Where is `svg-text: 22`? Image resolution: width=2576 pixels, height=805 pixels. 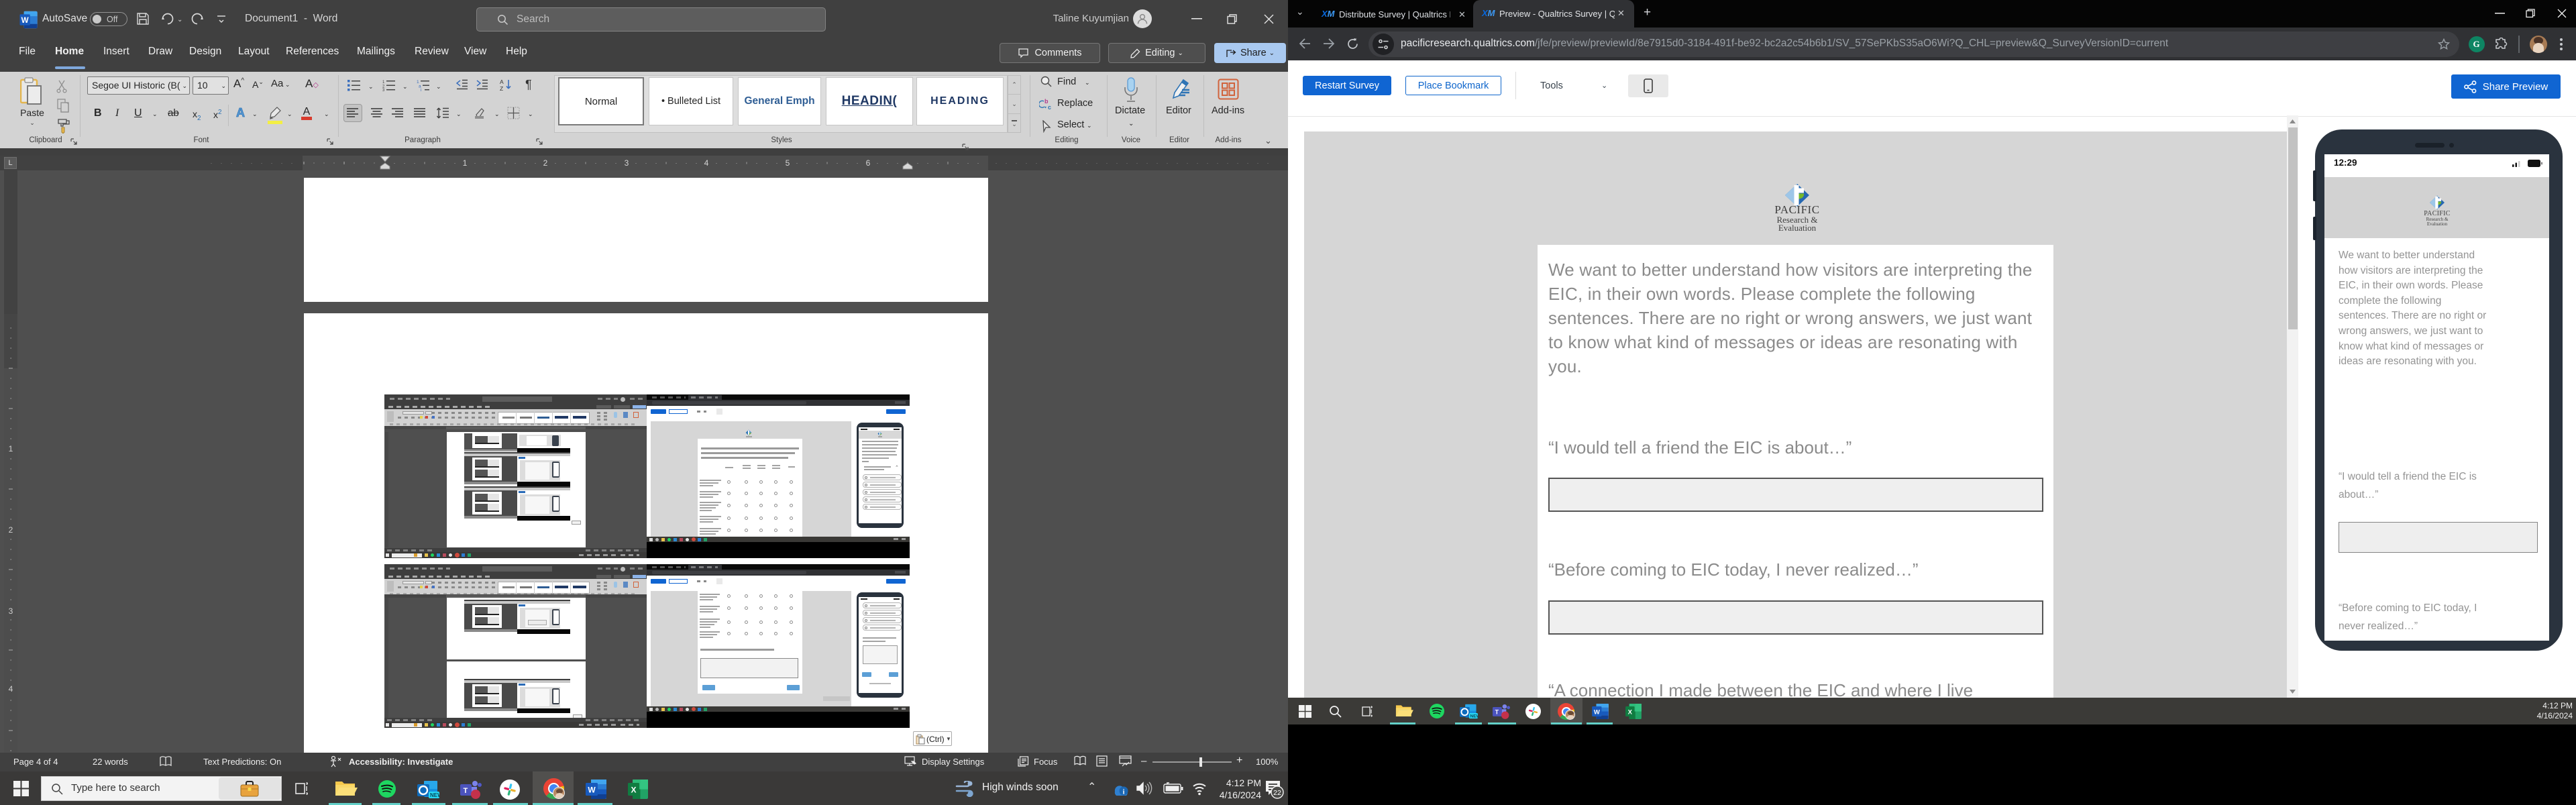 svg-text: 22 is located at coordinates (1277, 793).